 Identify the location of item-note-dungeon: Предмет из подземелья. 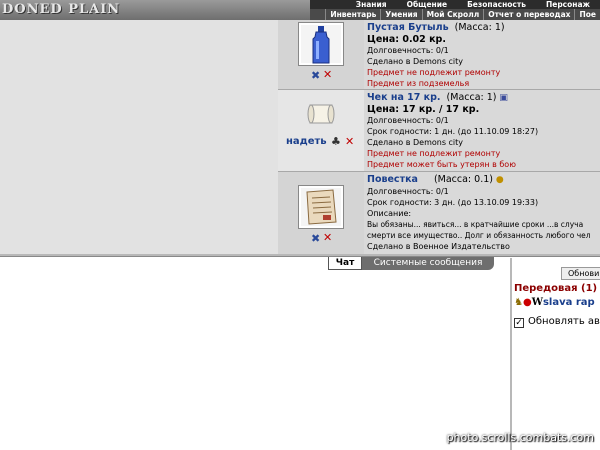
(418, 83).